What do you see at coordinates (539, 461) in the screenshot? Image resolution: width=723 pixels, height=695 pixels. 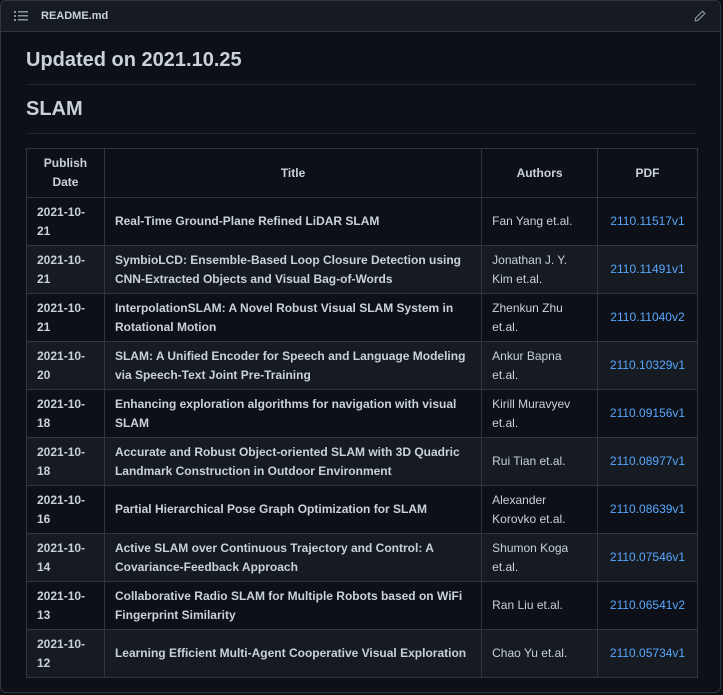 I see `cell-authors: Rui Tian et.al.` at bounding box center [539, 461].